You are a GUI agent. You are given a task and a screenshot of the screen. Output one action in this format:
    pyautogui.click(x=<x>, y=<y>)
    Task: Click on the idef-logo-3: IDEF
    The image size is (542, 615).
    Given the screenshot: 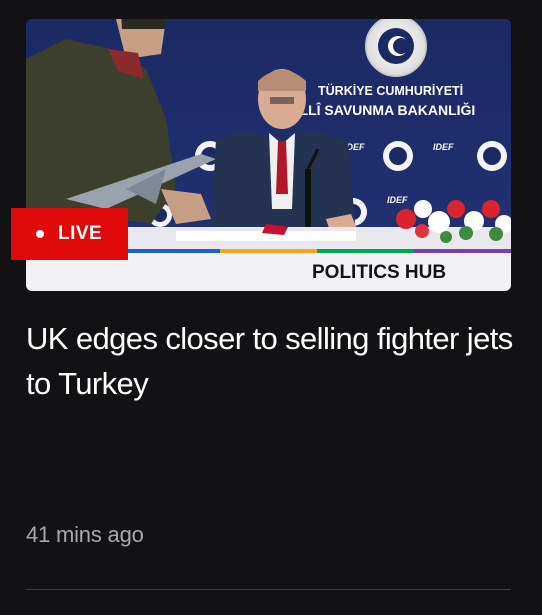 What is the action you would take?
    pyautogui.click(x=443, y=147)
    